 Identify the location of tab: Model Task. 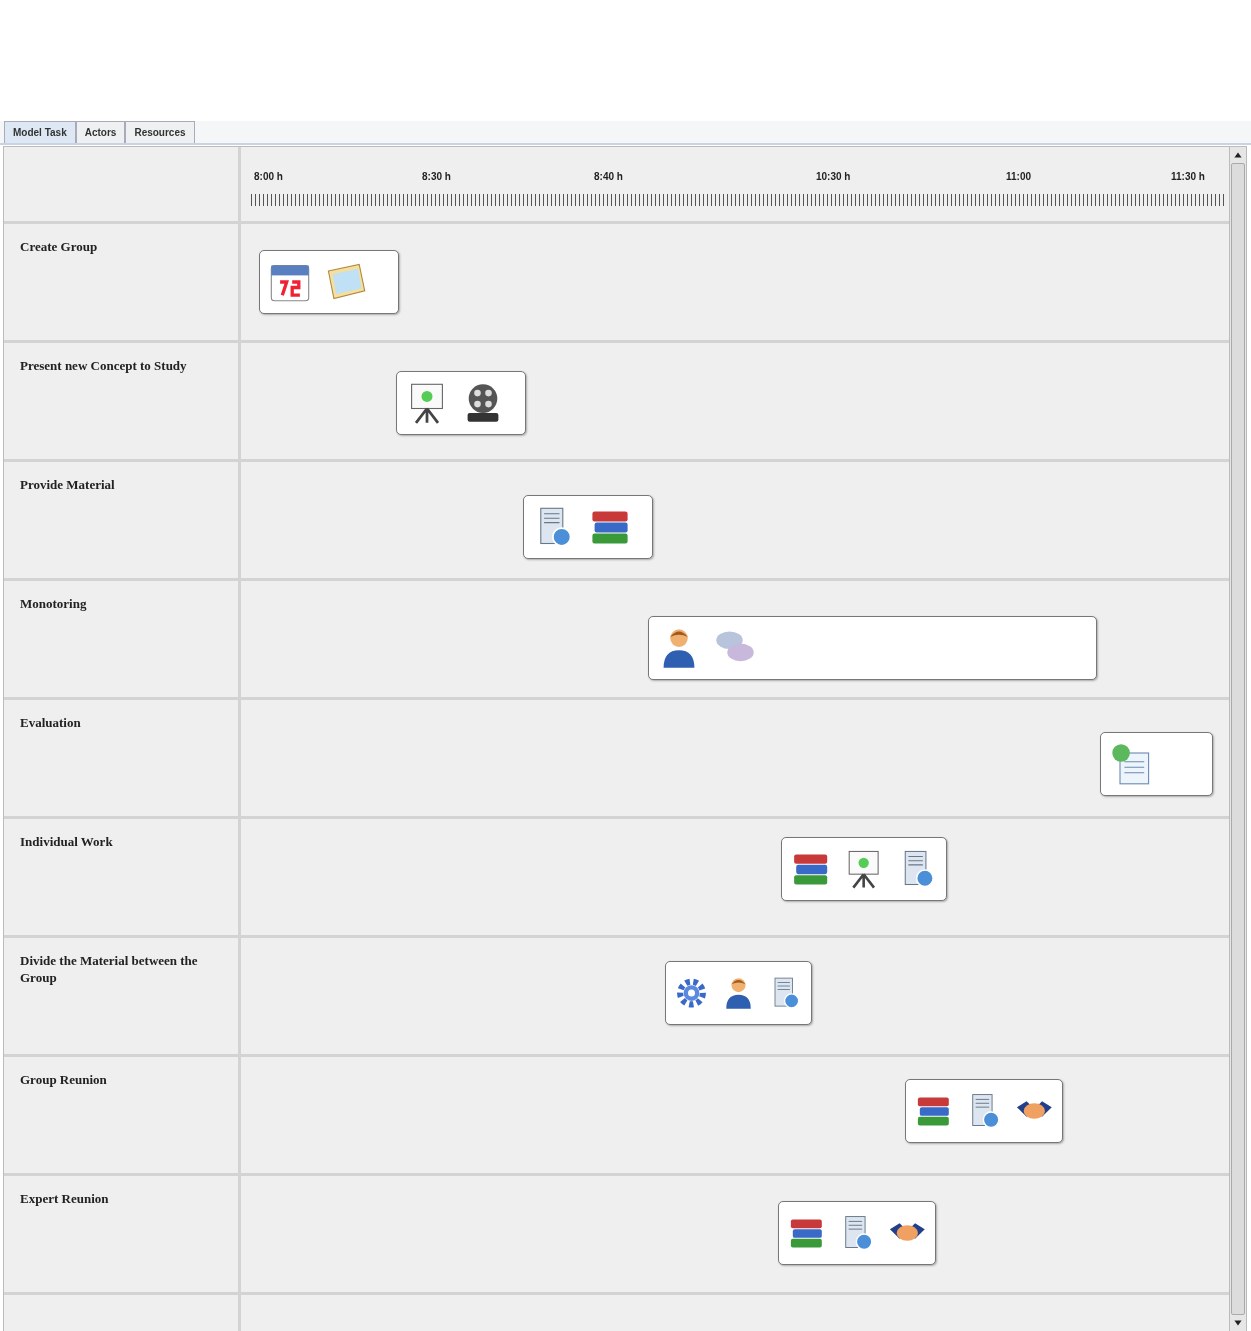
(40, 132).